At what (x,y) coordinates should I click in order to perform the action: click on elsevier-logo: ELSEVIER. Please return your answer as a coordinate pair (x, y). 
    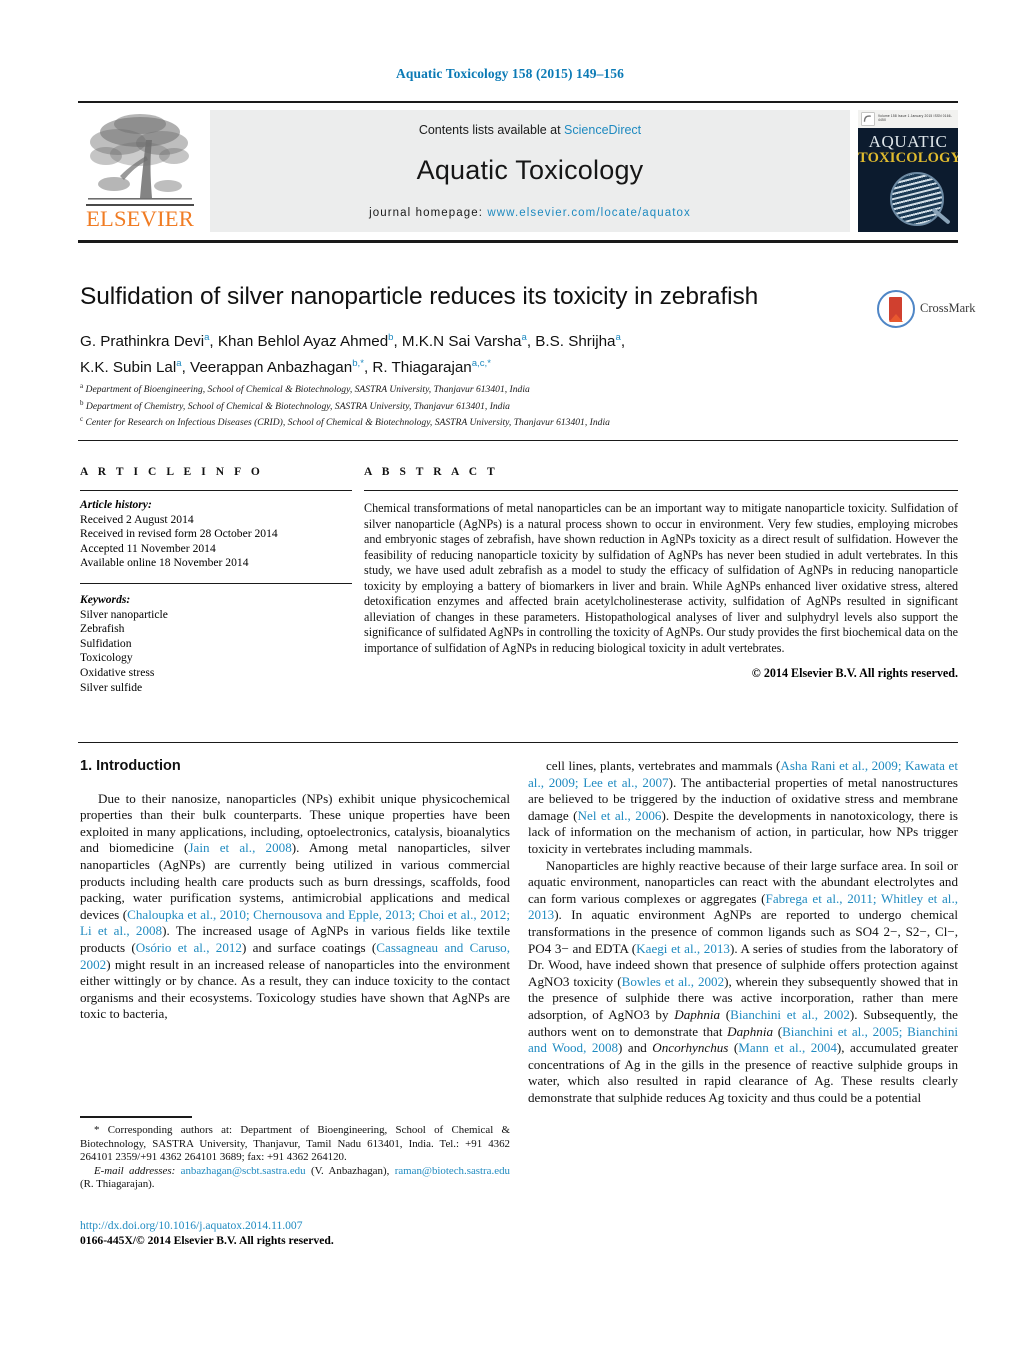
    Looking at the image, I should click on (140, 171).